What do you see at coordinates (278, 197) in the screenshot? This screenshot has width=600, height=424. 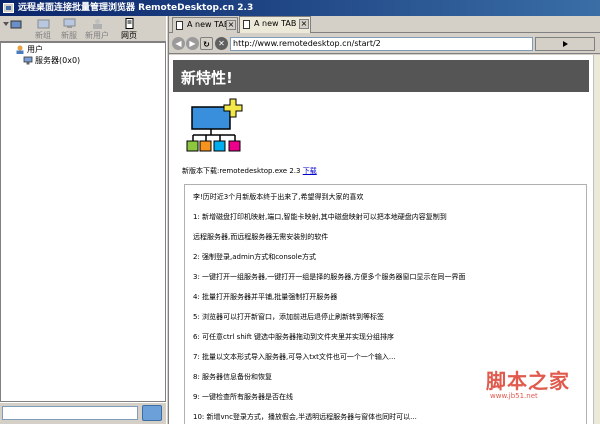 I see `feature-line: 李!历时近3个月新版本终于出来了,希望得到大家的喜欢` at bounding box center [278, 197].